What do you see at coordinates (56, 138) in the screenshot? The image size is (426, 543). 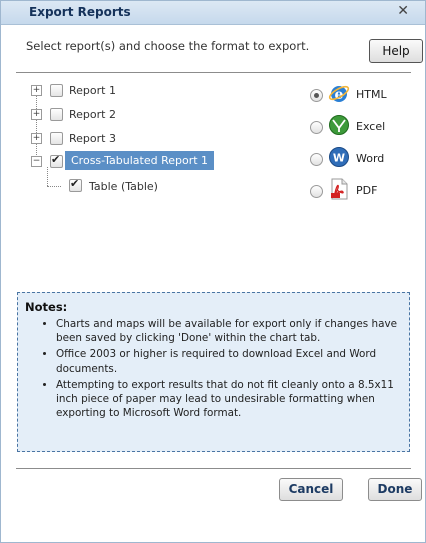 I see `report-3-checkbox` at bounding box center [56, 138].